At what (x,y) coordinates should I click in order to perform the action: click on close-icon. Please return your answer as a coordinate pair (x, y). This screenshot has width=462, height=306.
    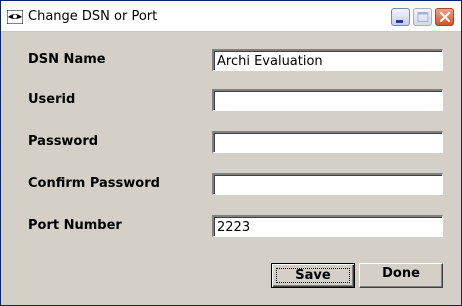
    Looking at the image, I should click on (445, 17).